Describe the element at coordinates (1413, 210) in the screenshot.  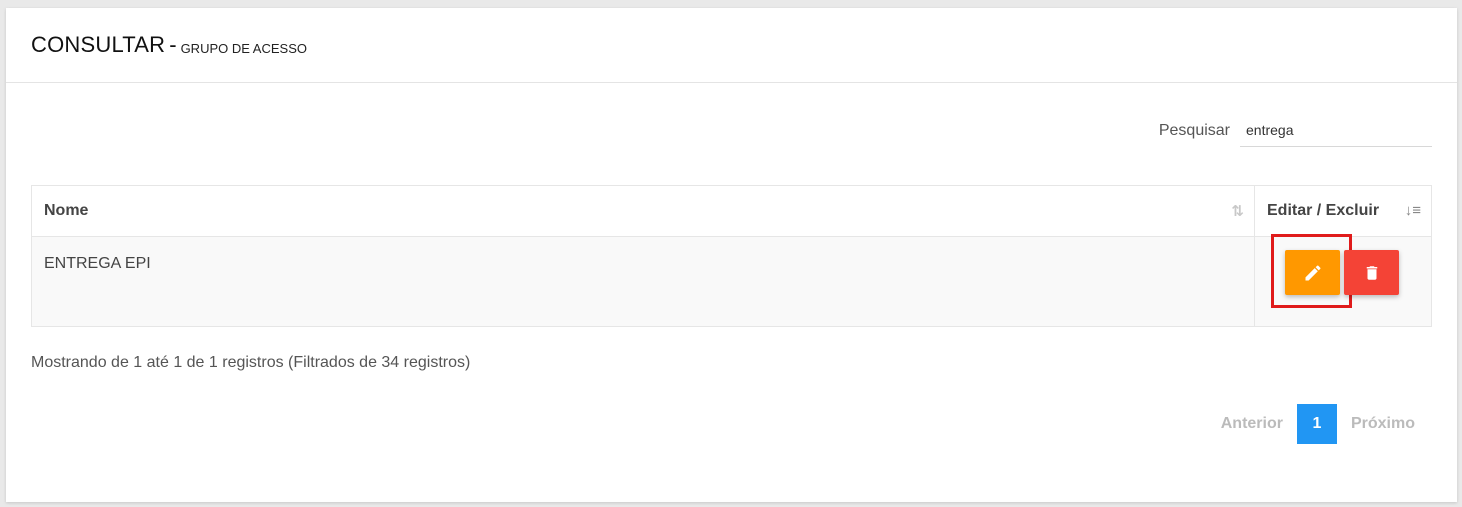
I see `sort-amount-icon: ↓≡` at that location.